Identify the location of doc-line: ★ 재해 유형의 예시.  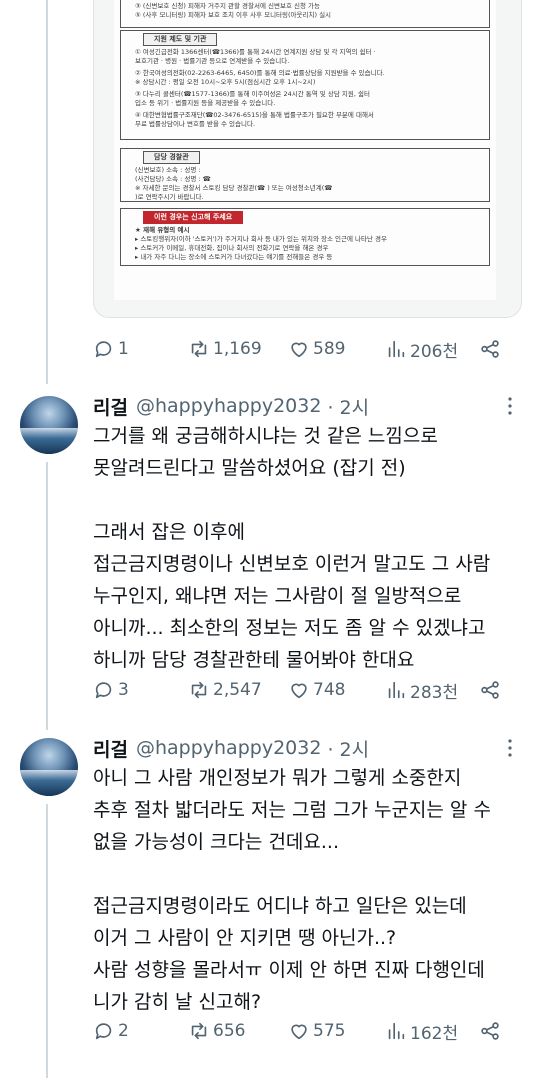
(162, 230).